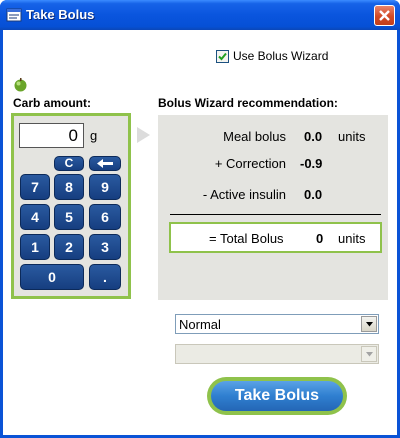 The image size is (400, 438). What do you see at coordinates (200, 324) in the screenshot?
I see `bolus-type-value: Normal` at bounding box center [200, 324].